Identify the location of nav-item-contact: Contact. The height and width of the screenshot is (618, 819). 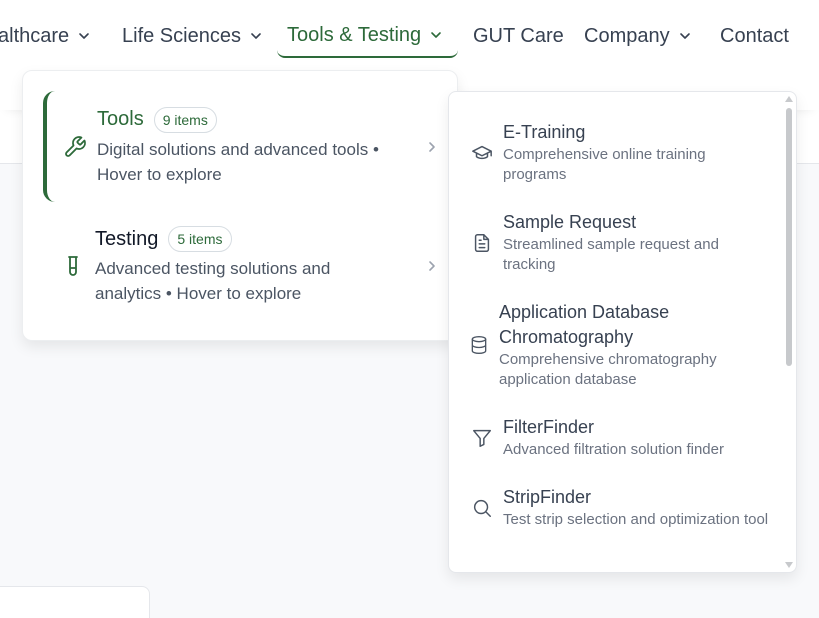
(754, 36).